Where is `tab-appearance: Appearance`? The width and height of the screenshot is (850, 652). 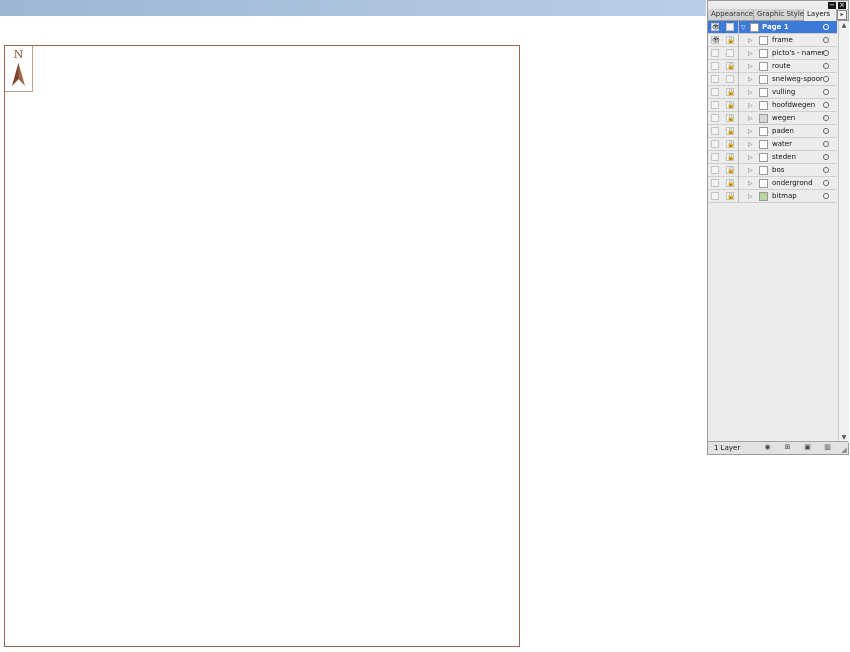 tab-appearance: Appearance is located at coordinates (731, 14).